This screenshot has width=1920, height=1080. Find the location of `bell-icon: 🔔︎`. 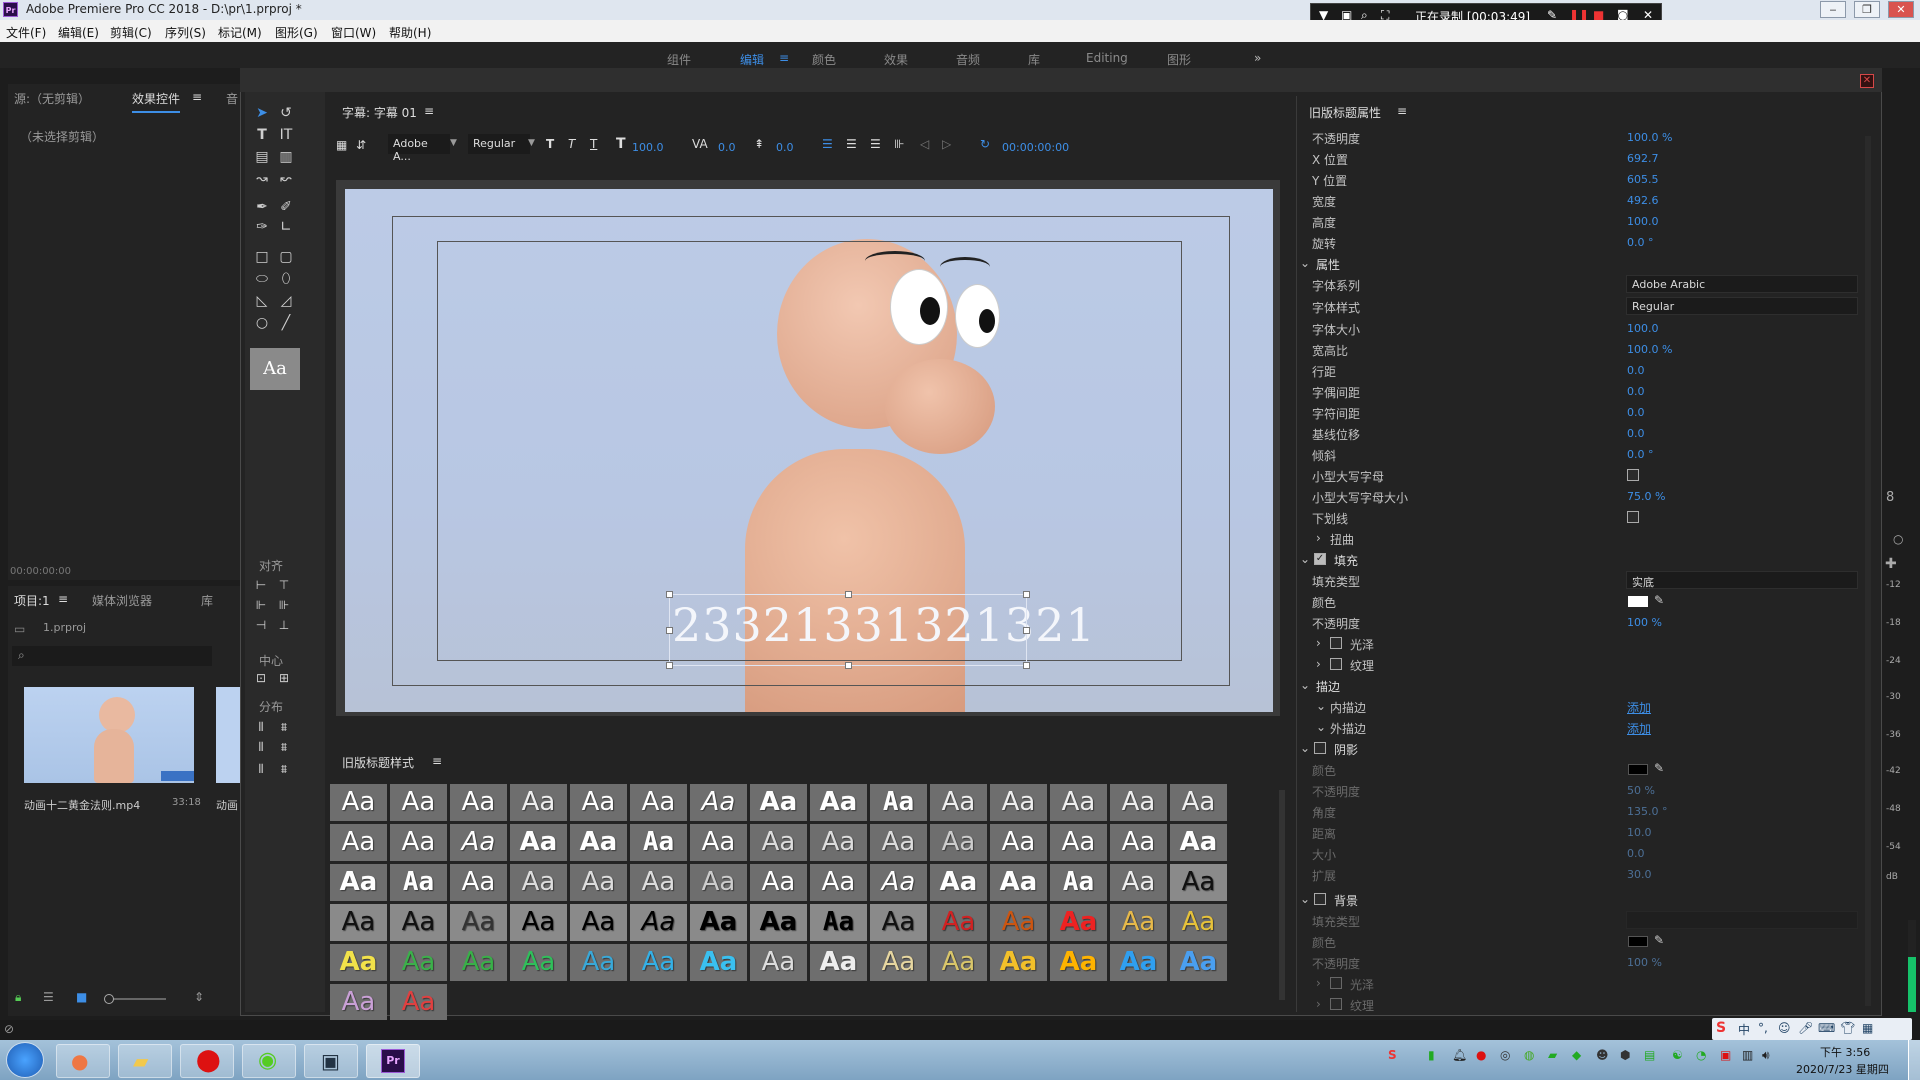

bell-icon: 🔔︎ is located at coordinates (1459, 1055).